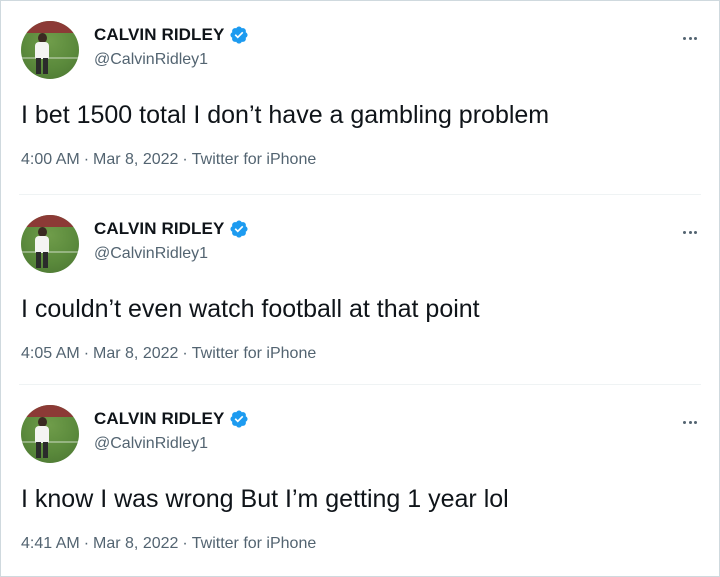  Describe the element at coordinates (50, 159) in the screenshot. I see `tweet-time: 4:00 AM` at that location.